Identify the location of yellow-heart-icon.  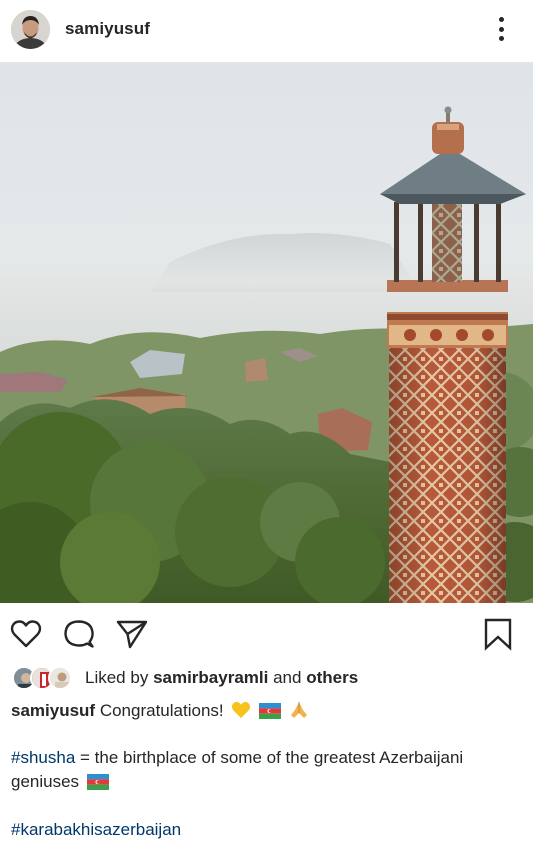
(241, 713).